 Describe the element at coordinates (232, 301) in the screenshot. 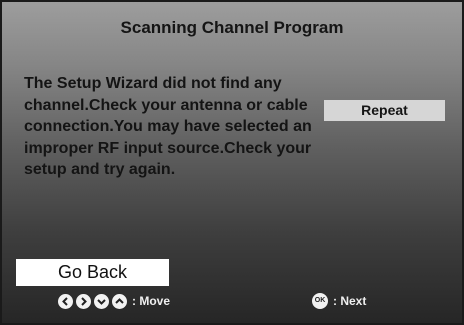

I see `key-hints: : Move OK : Next` at that location.